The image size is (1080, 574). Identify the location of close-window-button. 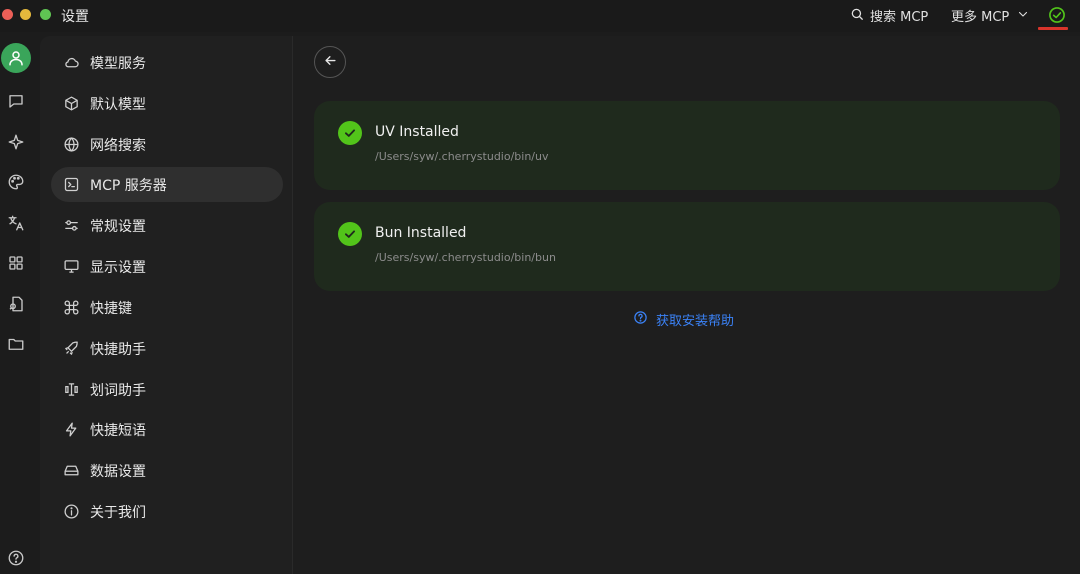
(7, 14).